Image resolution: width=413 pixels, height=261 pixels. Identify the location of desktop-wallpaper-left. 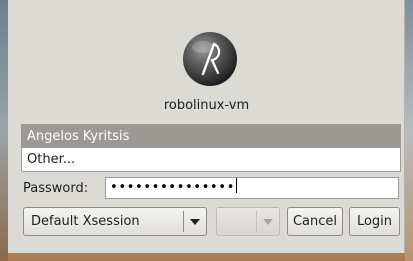
(4, 130).